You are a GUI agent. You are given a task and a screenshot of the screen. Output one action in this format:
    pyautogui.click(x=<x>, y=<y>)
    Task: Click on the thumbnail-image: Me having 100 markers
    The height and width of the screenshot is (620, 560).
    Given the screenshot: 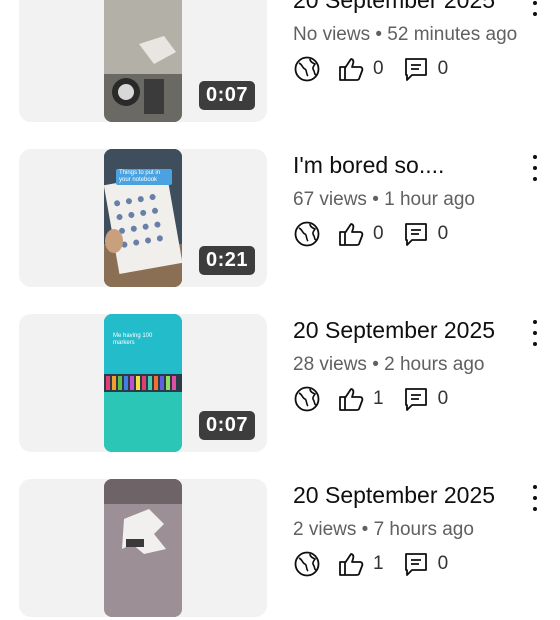 What is the action you would take?
    pyautogui.click(x=143, y=383)
    